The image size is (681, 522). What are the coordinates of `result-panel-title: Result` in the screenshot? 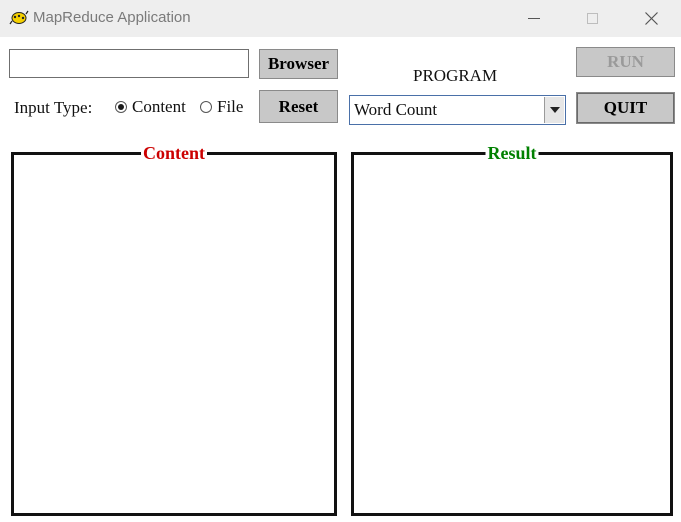 It's located at (512, 153).